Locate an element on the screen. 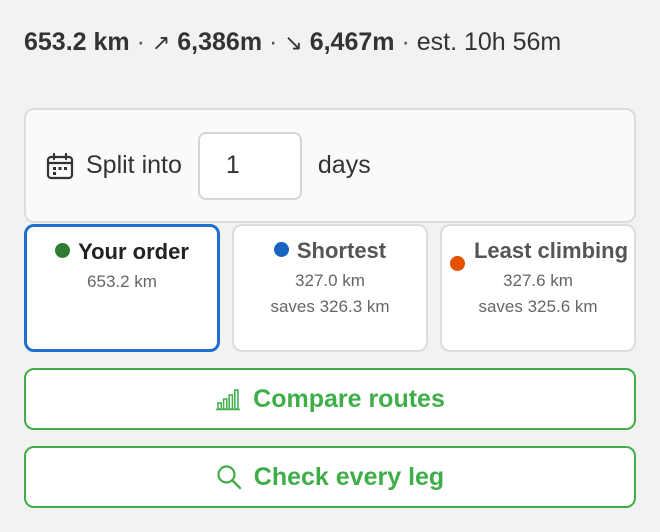 Image resolution: width=660 pixels, height=532 pixels. split-into-label: Split into is located at coordinates (134, 165).